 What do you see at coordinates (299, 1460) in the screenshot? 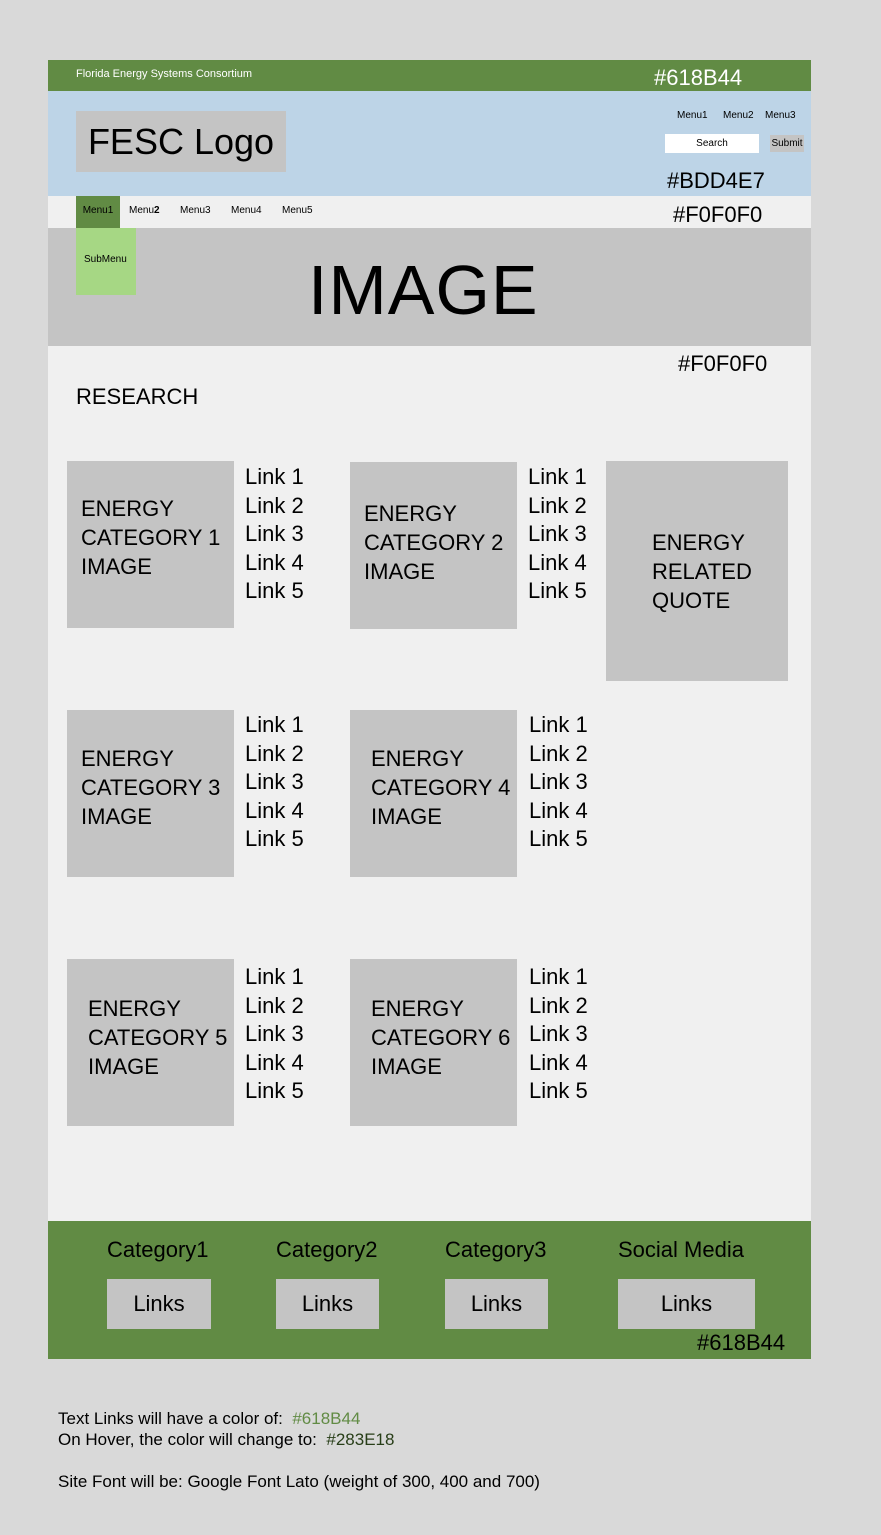
I see `note-spacer` at bounding box center [299, 1460].